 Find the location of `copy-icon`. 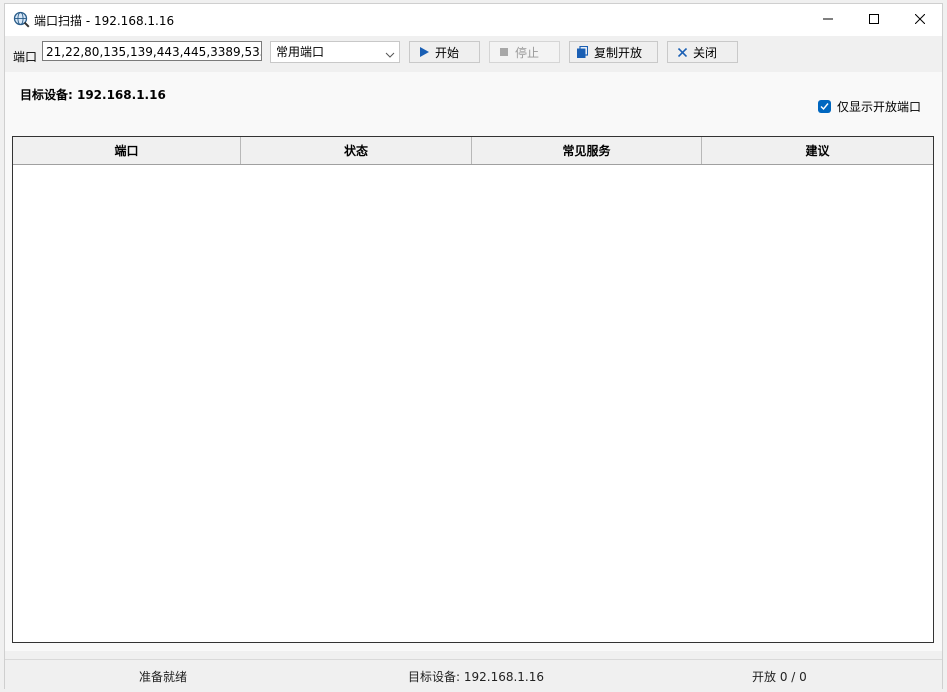

copy-icon is located at coordinates (582, 52).